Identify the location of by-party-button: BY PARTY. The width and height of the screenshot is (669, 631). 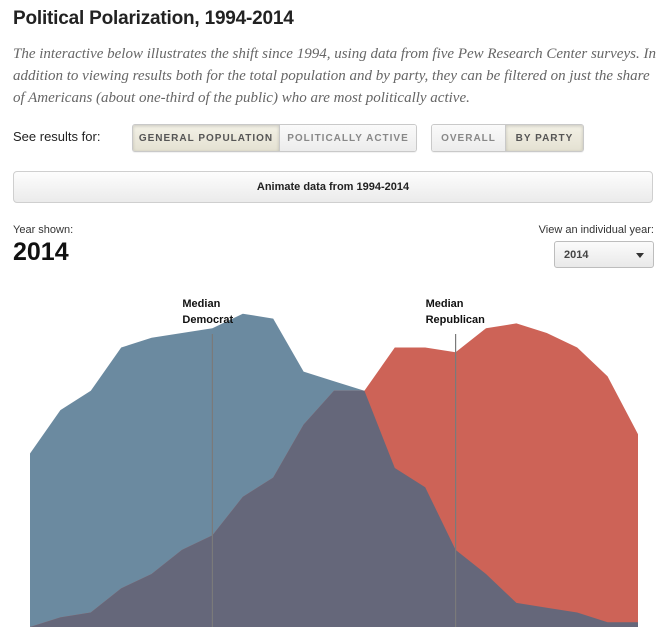
(544, 138).